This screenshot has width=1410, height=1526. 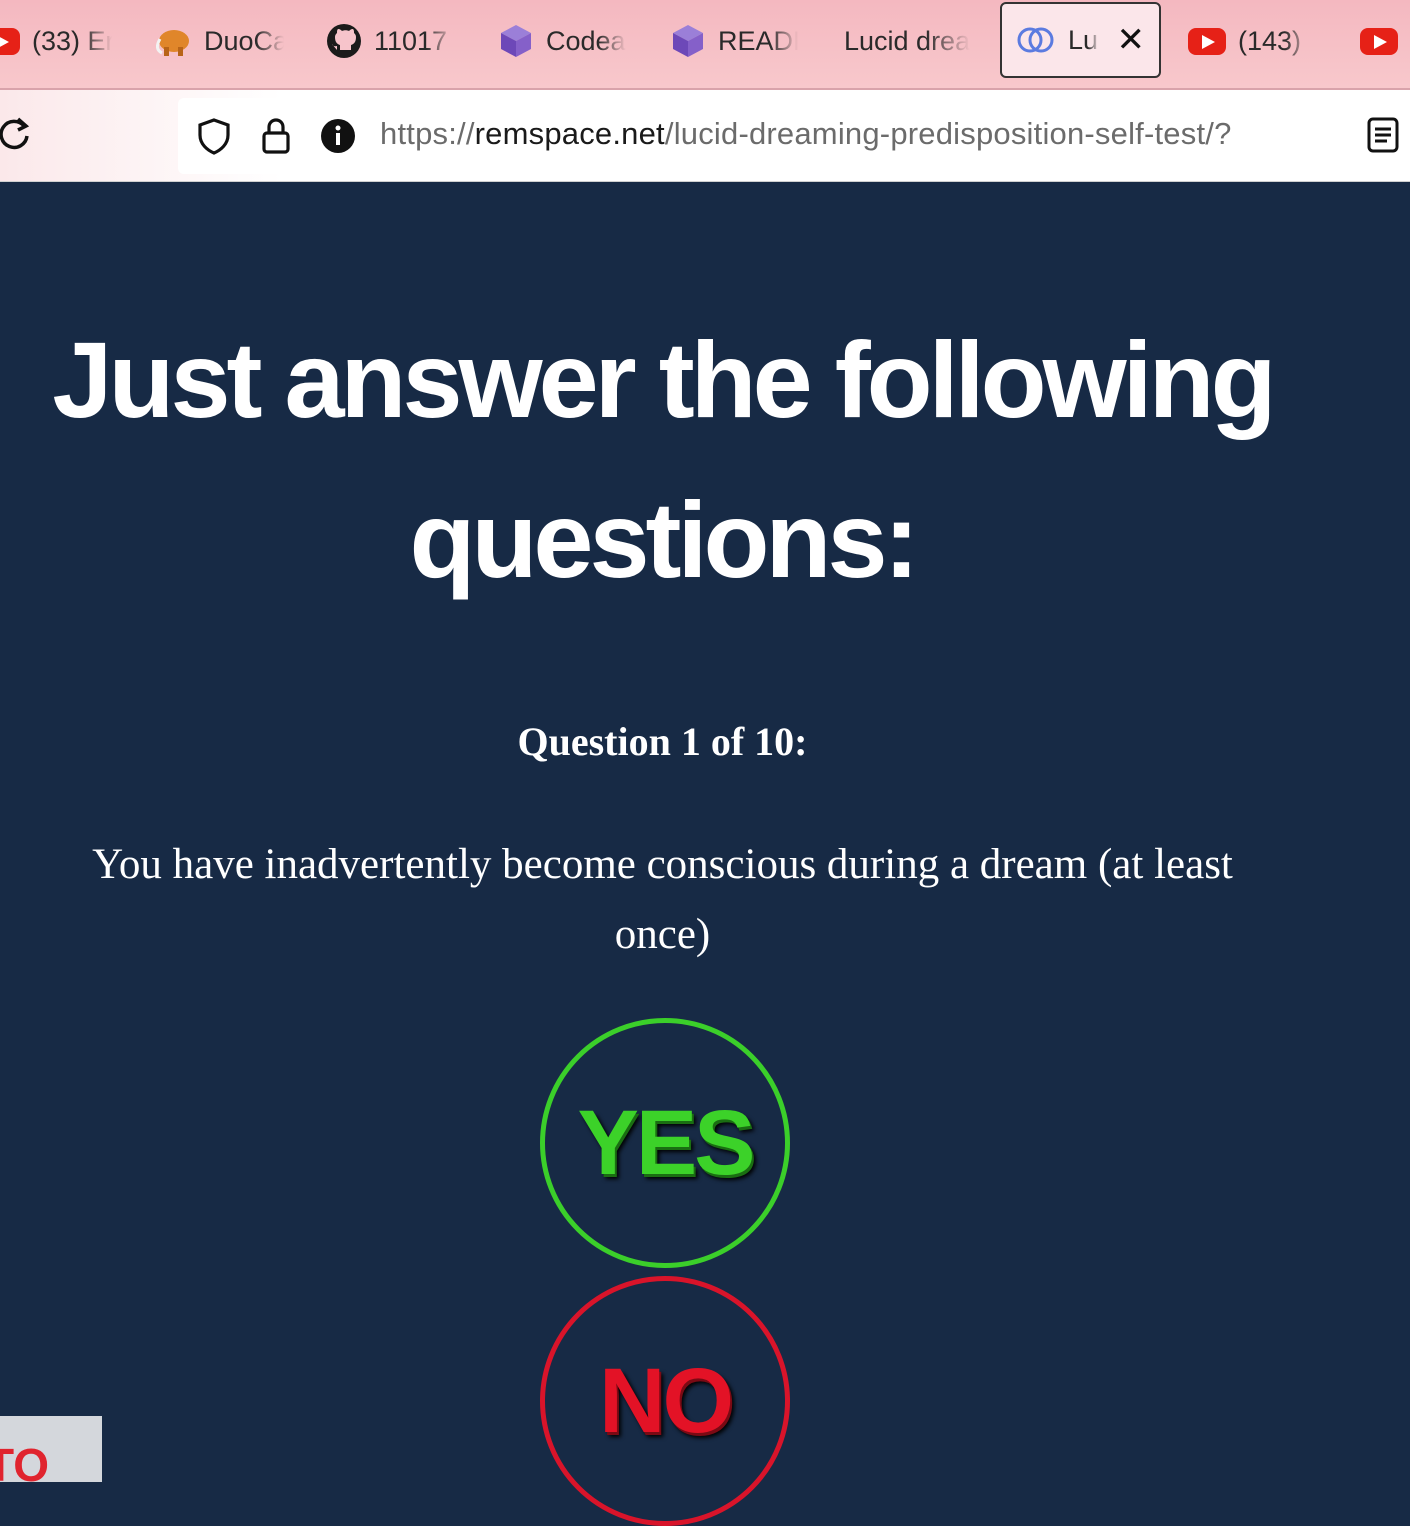 I want to click on tab-youtube-1: (33) Er, so click(x=56, y=41).